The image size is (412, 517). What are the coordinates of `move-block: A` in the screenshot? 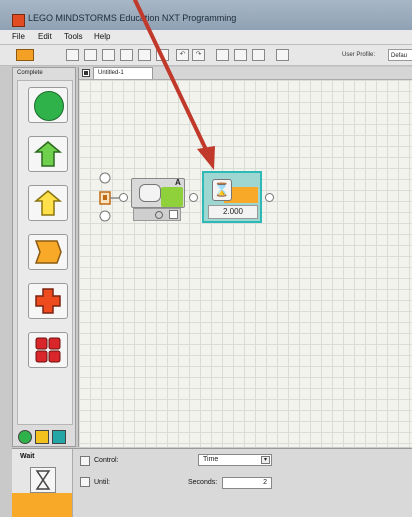 It's located at (158, 200).